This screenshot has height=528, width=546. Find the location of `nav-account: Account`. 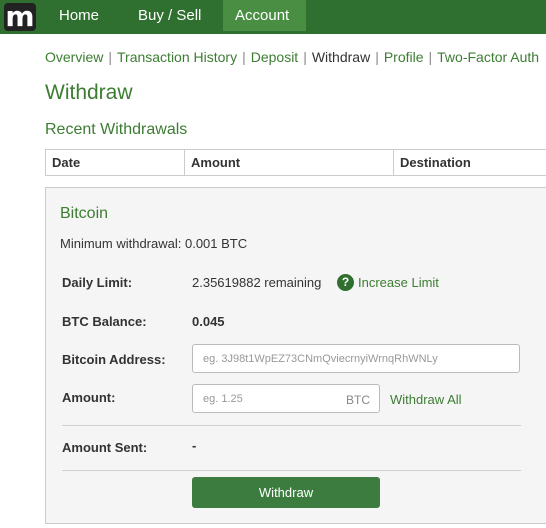

nav-account: Account is located at coordinates (264, 15).